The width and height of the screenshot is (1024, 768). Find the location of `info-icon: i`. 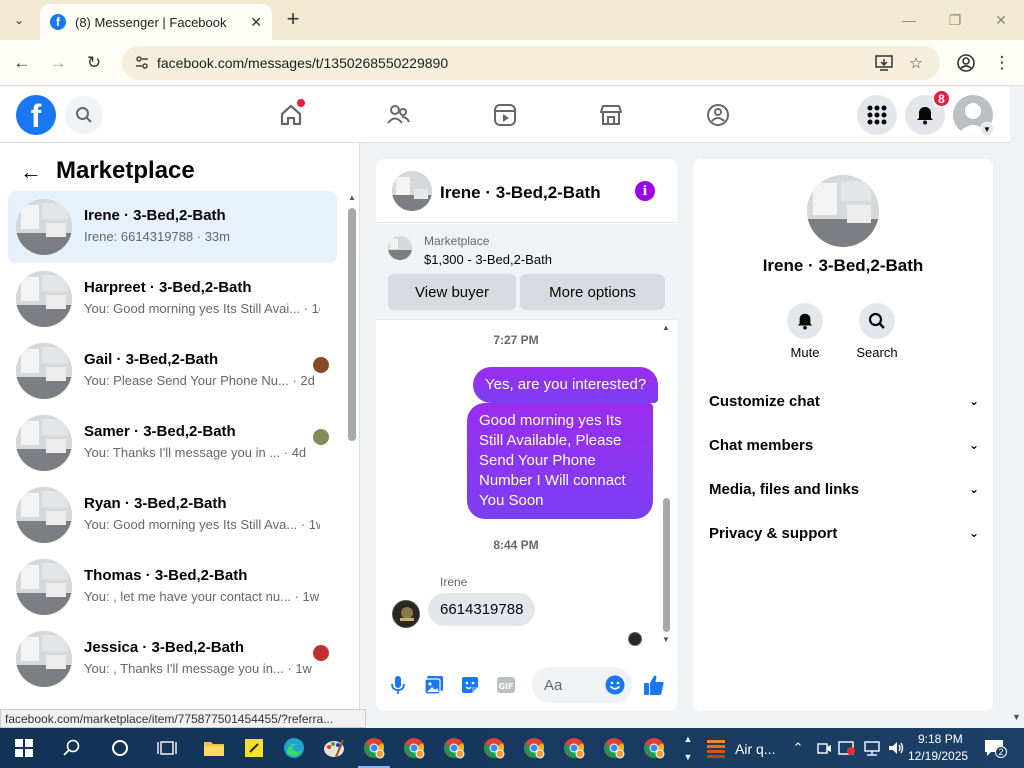

info-icon: i is located at coordinates (645, 191).